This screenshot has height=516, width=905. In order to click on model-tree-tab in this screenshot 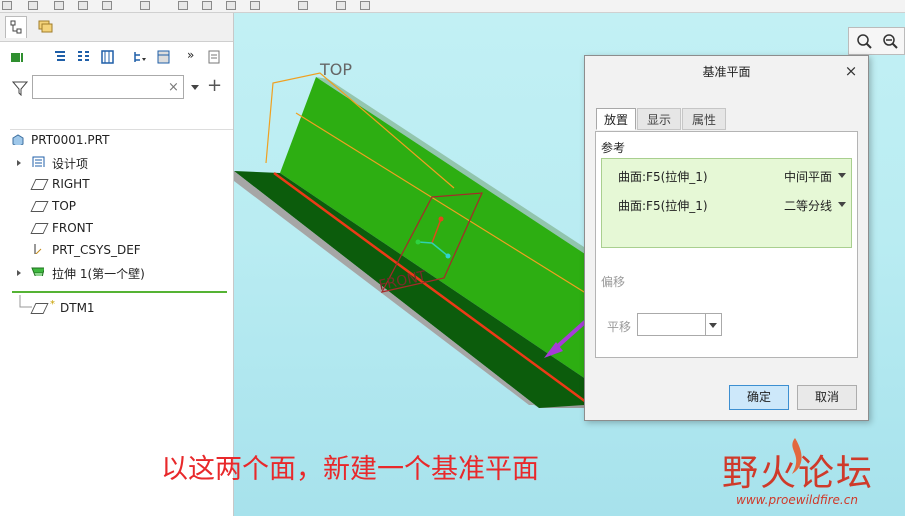, I will do `click(16, 27)`.